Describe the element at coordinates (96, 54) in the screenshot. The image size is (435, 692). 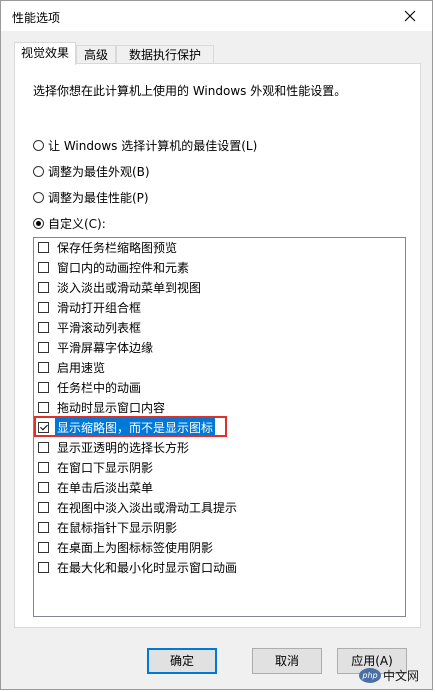
I see `tab-advanced: 高级` at that location.